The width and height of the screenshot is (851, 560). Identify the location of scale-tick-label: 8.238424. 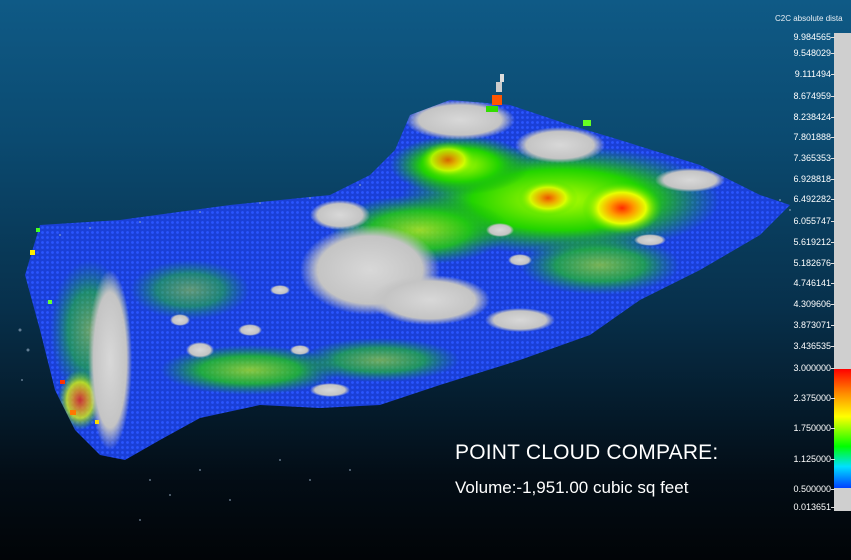
(812, 117).